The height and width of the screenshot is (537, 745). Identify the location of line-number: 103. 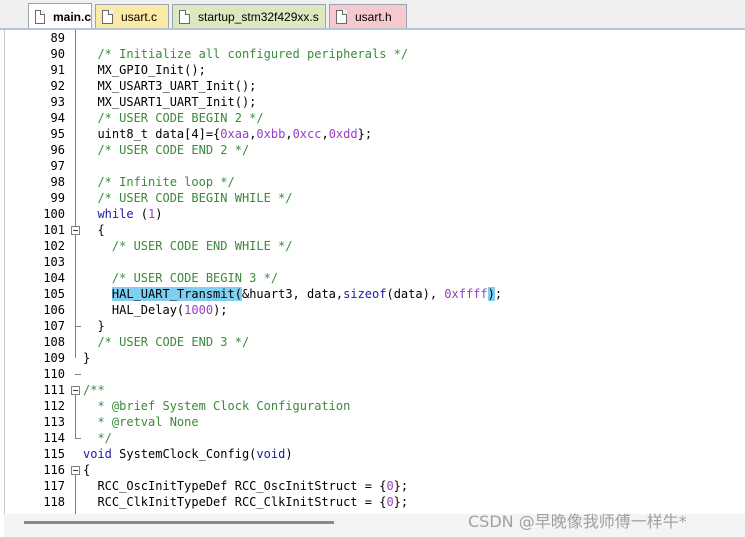
(54, 262).